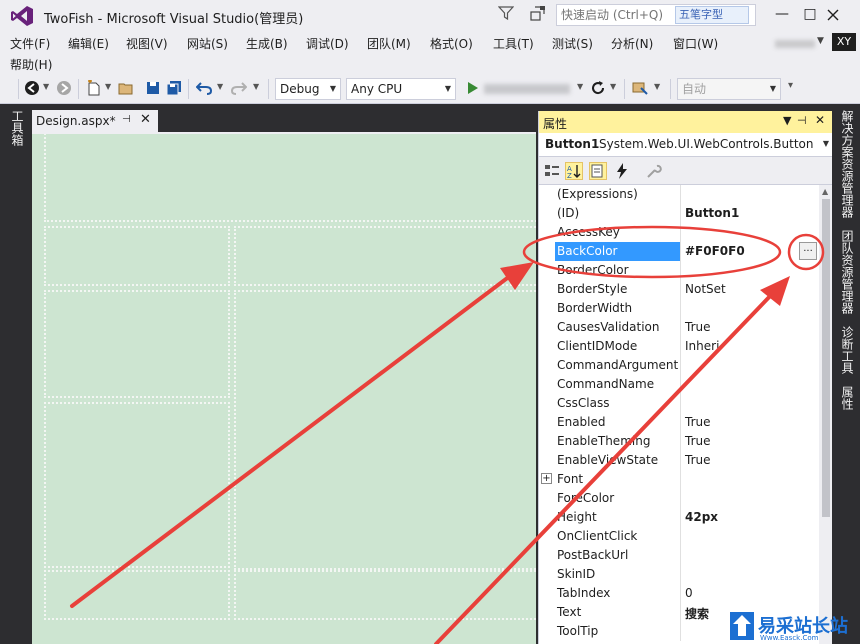  What do you see at coordinates (847, 350) in the screenshot?
I see `diagnostic-tools-tab: 诊断工具` at bounding box center [847, 350].